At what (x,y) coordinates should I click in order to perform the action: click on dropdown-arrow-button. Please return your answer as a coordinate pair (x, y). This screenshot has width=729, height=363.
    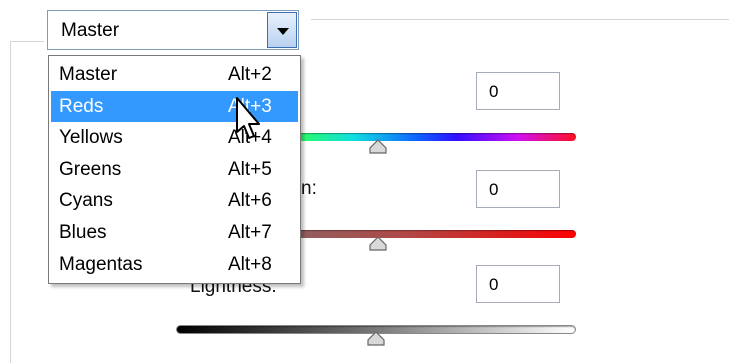
    Looking at the image, I should click on (282, 30).